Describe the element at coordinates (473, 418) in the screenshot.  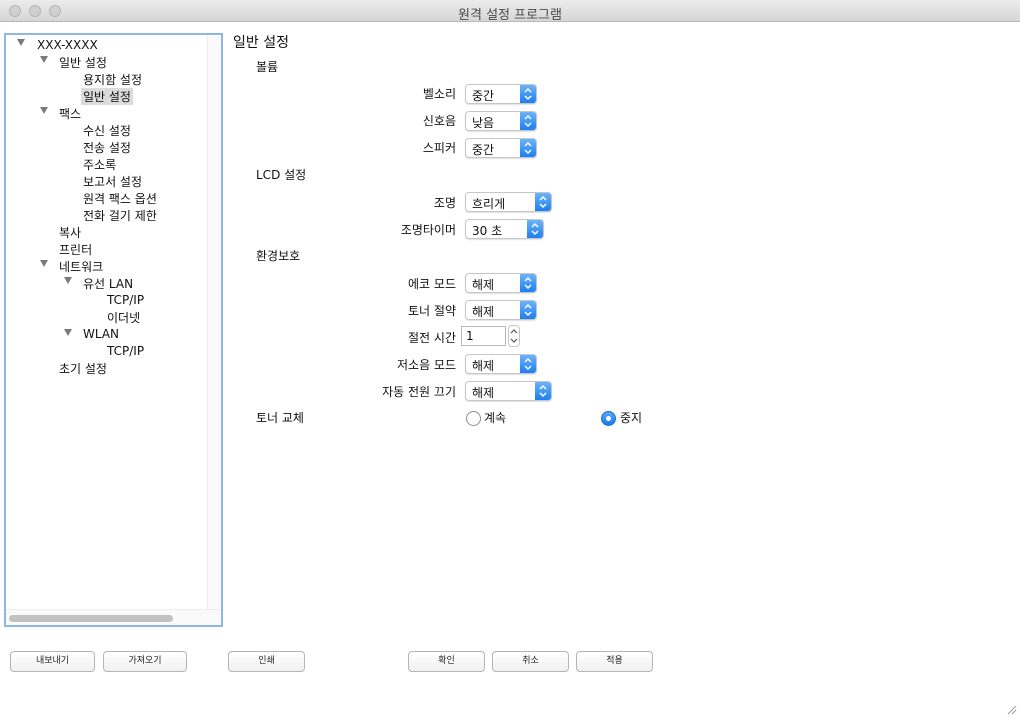
I see `toner-continue-radio` at that location.